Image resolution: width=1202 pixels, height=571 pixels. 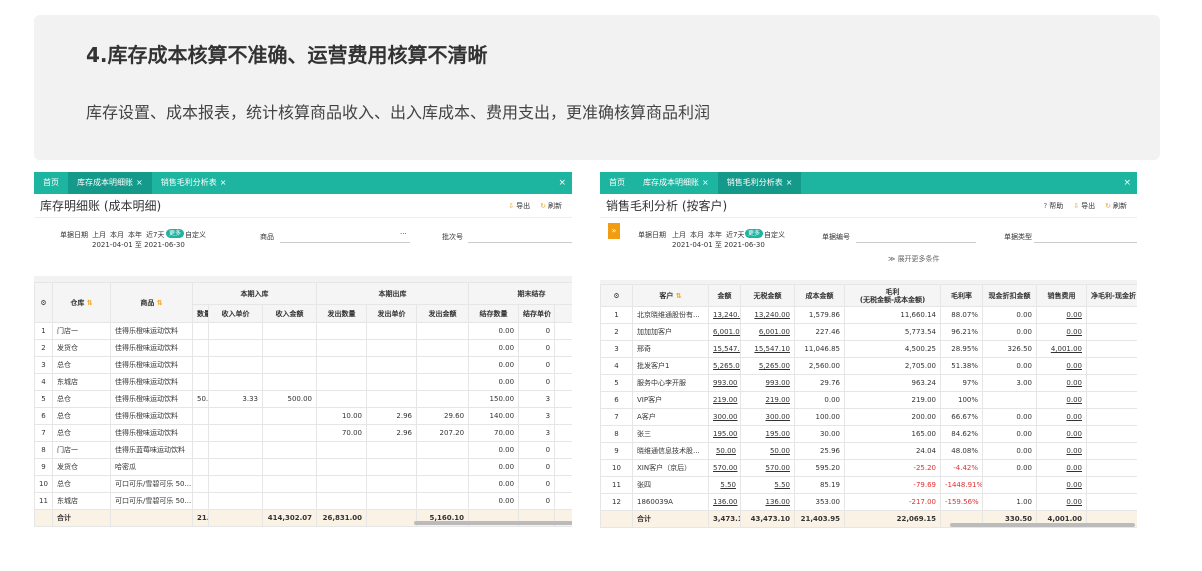 I want to click on table-row: 8 张三 195.00 195.00 30.00 165.00 84.62% 0.00 0.00, so click(x=868, y=434).